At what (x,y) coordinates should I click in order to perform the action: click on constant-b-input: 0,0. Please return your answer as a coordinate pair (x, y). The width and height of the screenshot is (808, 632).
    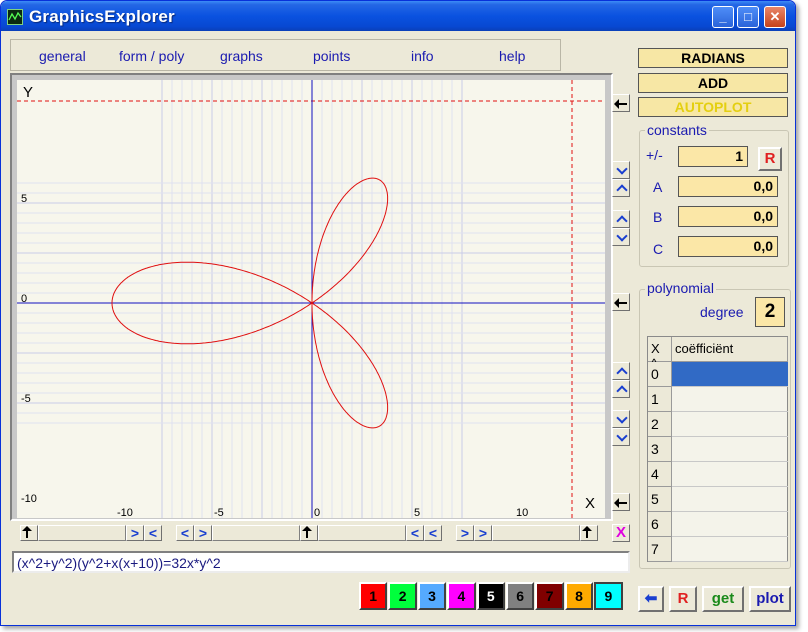
    Looking at the image, I should click on (728, 216).